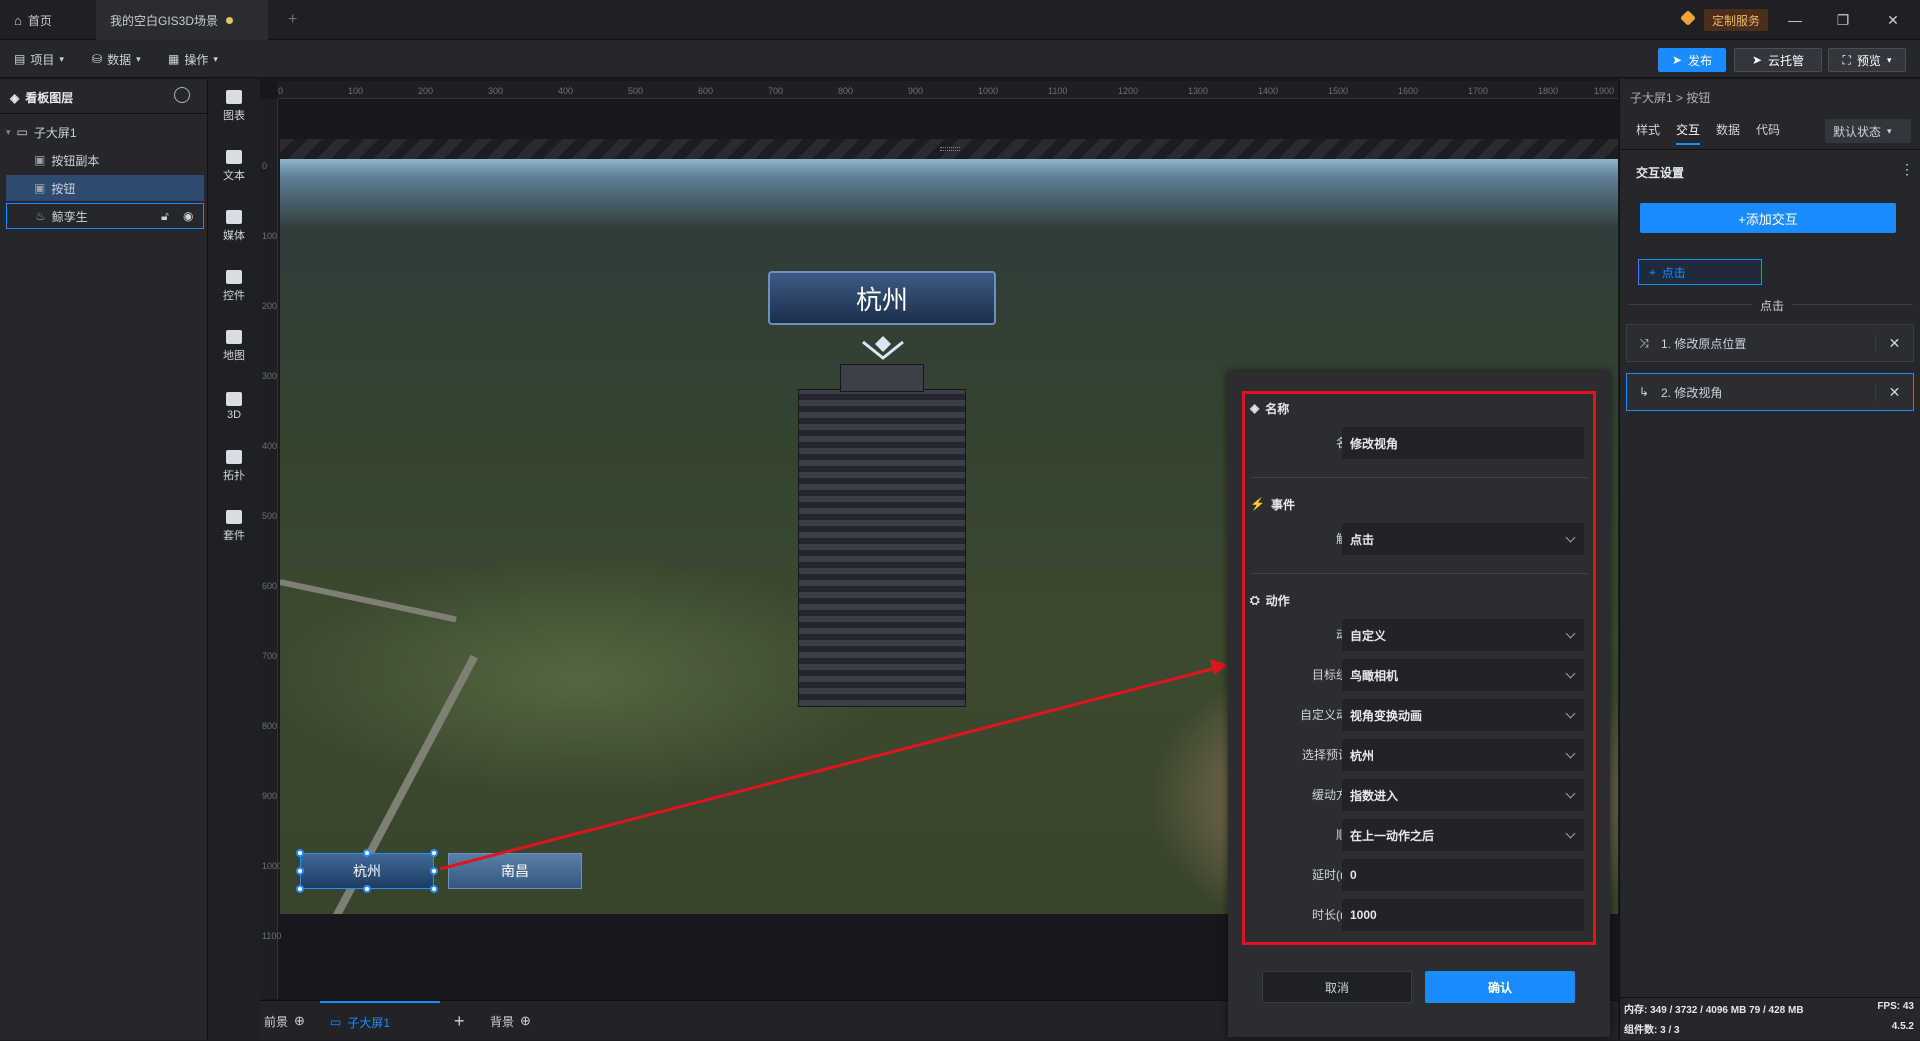 This screenshot has width=1920, height=1041. I want to click on maximize-icon: ❐, so click(1843, 20).